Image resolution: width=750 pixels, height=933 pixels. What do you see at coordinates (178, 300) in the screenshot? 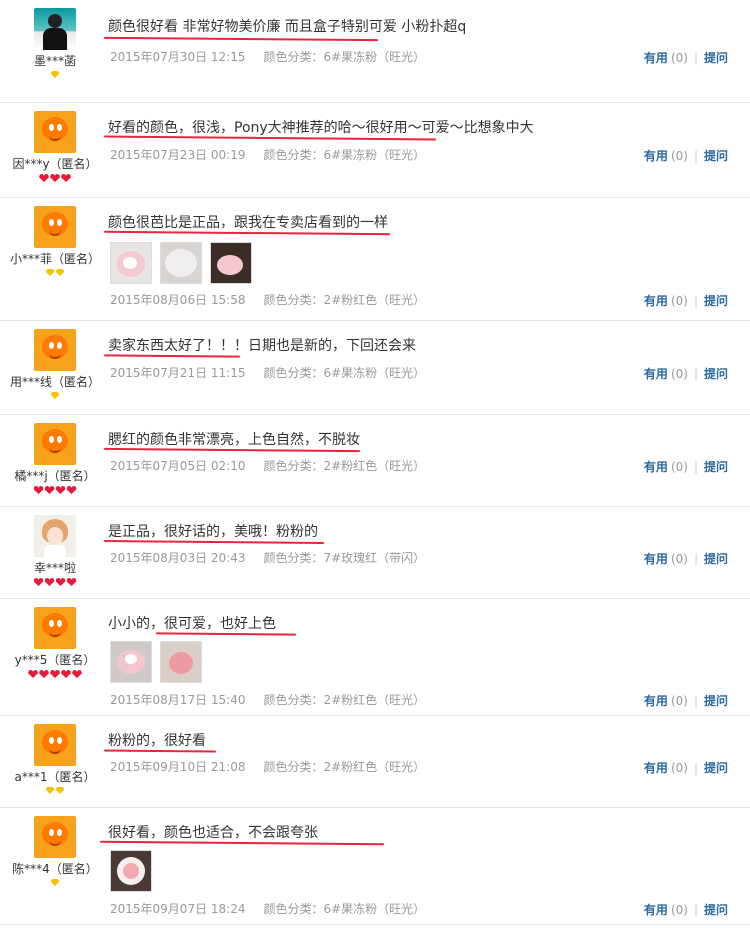
I see `review-date: 2015年08月06日 15:58` at bounding box center [178, 300].